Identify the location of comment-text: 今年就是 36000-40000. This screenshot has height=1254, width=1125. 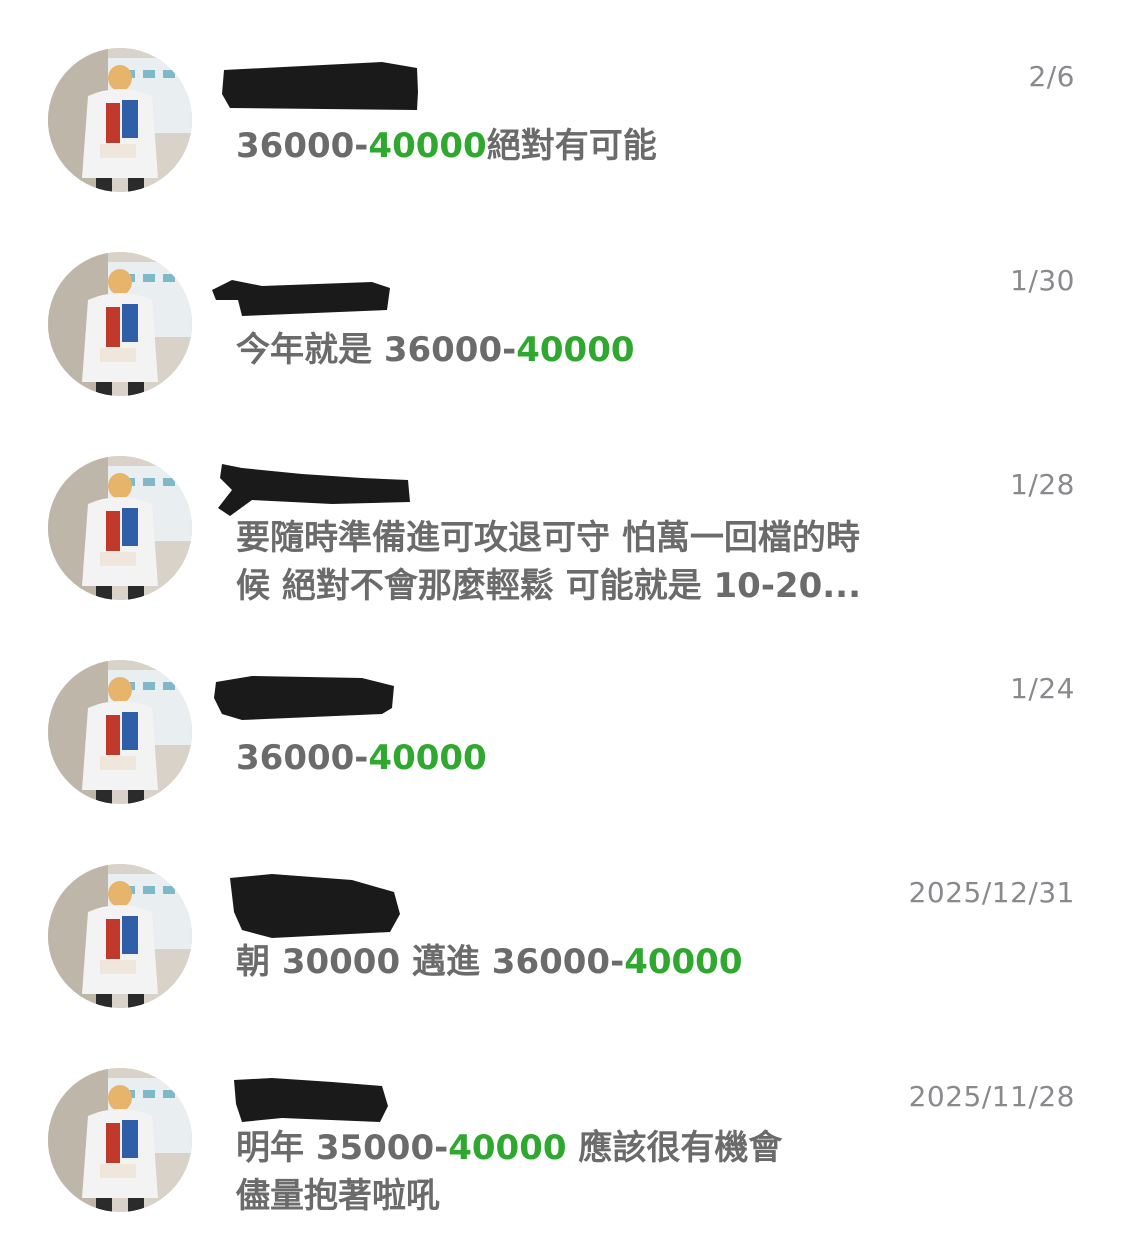
(435, 350).